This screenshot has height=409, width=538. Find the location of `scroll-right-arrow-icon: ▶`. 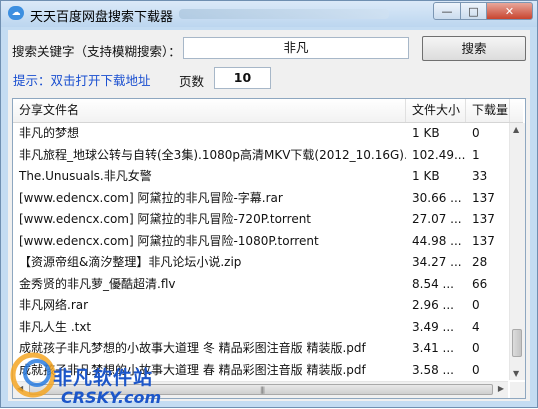

scroll-right-arrow-icon: ▶ is located at coordinates (501, 388).